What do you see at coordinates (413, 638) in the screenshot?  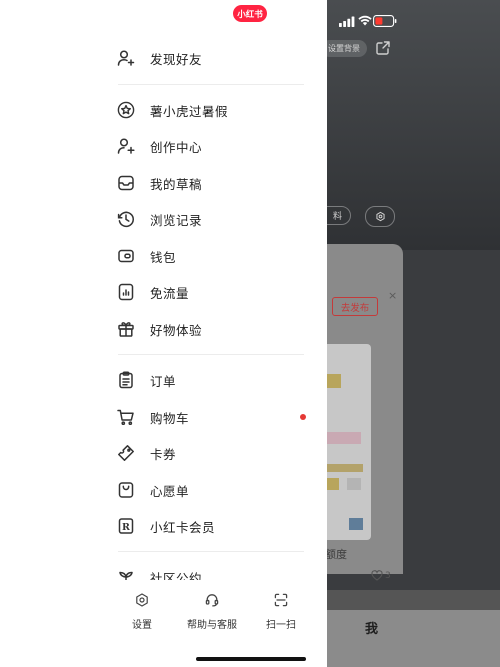 I see `bottom-nav: 我` at bounding box center [413, 638].